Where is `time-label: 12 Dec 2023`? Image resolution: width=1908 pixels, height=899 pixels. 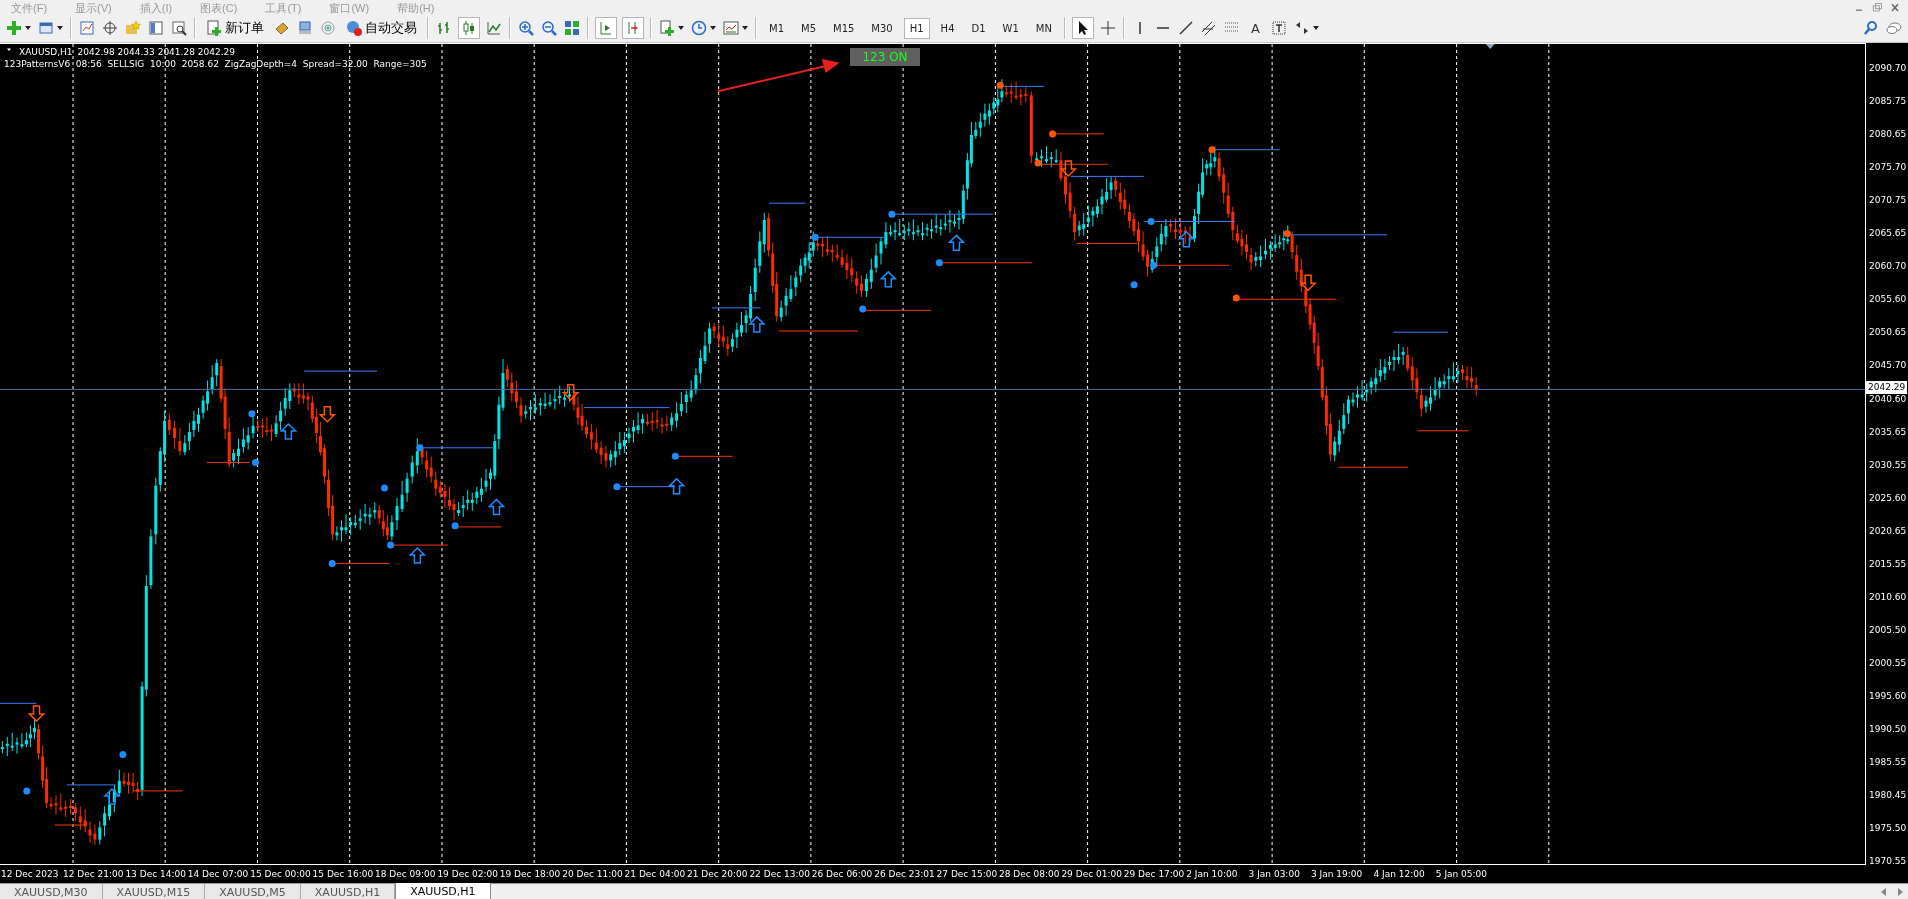 time-label: 12 Dec 2023 is located at coordinates (30, 874).